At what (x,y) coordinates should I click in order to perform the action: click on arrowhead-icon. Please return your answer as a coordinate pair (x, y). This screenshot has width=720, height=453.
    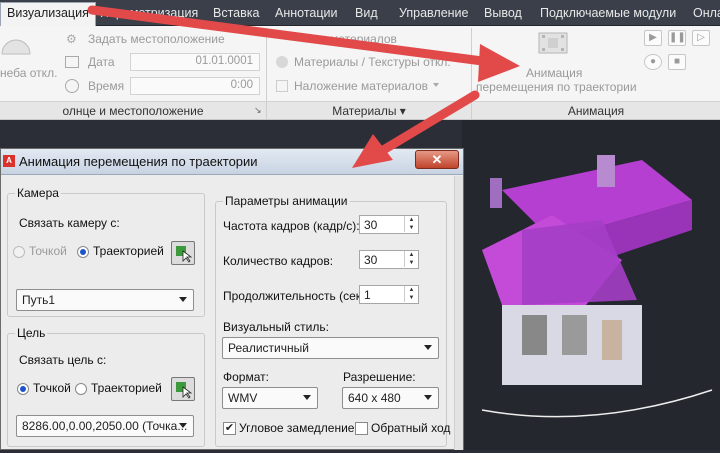
    Looking at the image, I should click on (499, 63).